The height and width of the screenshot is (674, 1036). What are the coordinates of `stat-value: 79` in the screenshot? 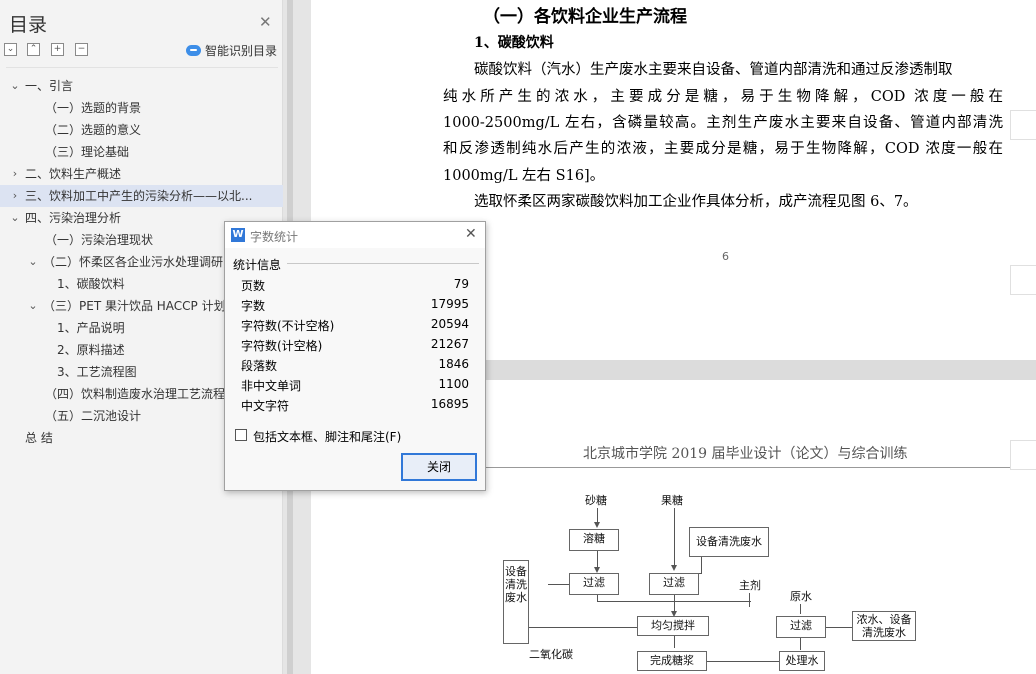 It's located at (461, 284).